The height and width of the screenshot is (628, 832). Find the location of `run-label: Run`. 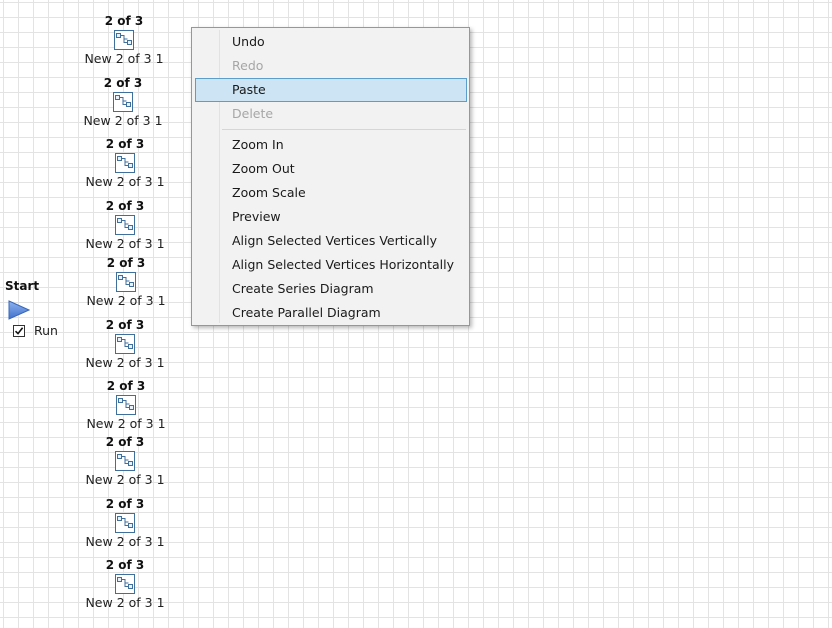

run-label: Run is located at coordinates (46, 330).